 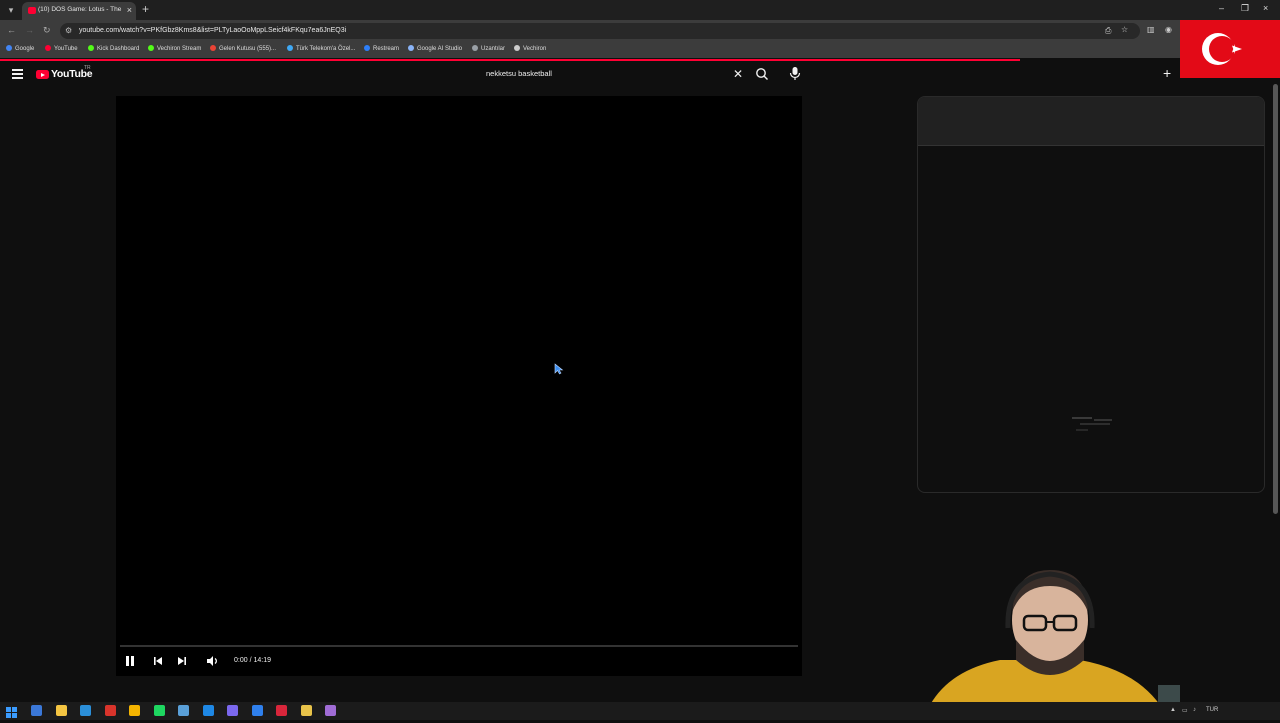 I want to click on bookmark-vechiron: Vechiron, so click(x=530, y=48).